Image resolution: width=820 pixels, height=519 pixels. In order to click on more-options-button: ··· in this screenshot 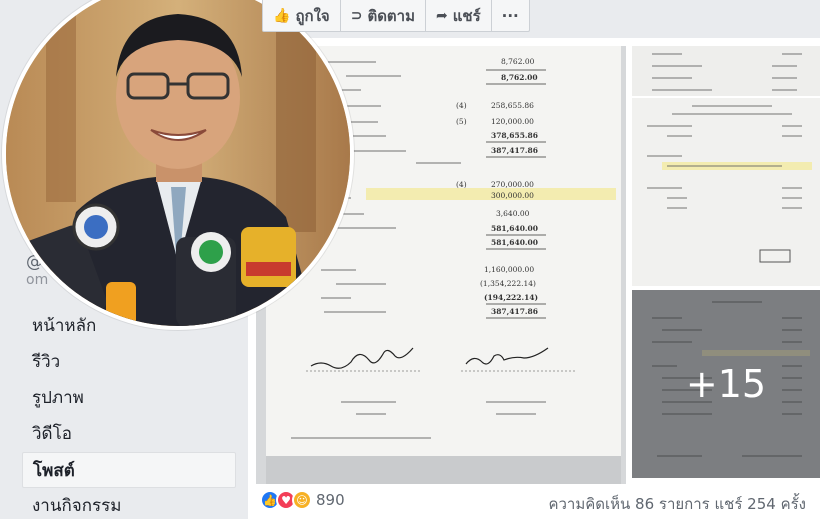, I will do `click(510, 15)`.